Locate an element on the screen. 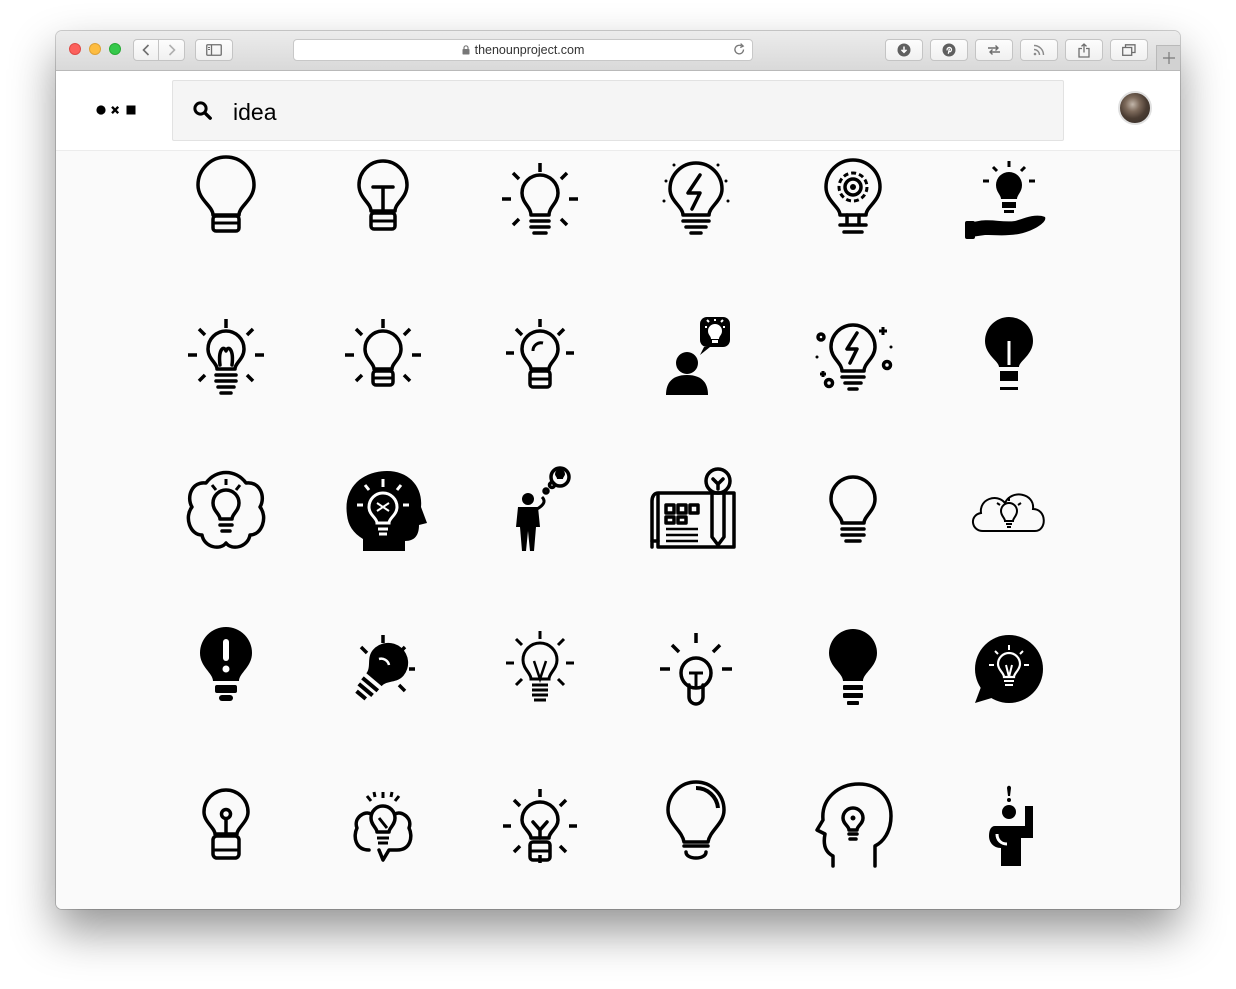 The image size is (1236, 989). person-raising-hand-idea-icon is located at coordinates (1009, 826).